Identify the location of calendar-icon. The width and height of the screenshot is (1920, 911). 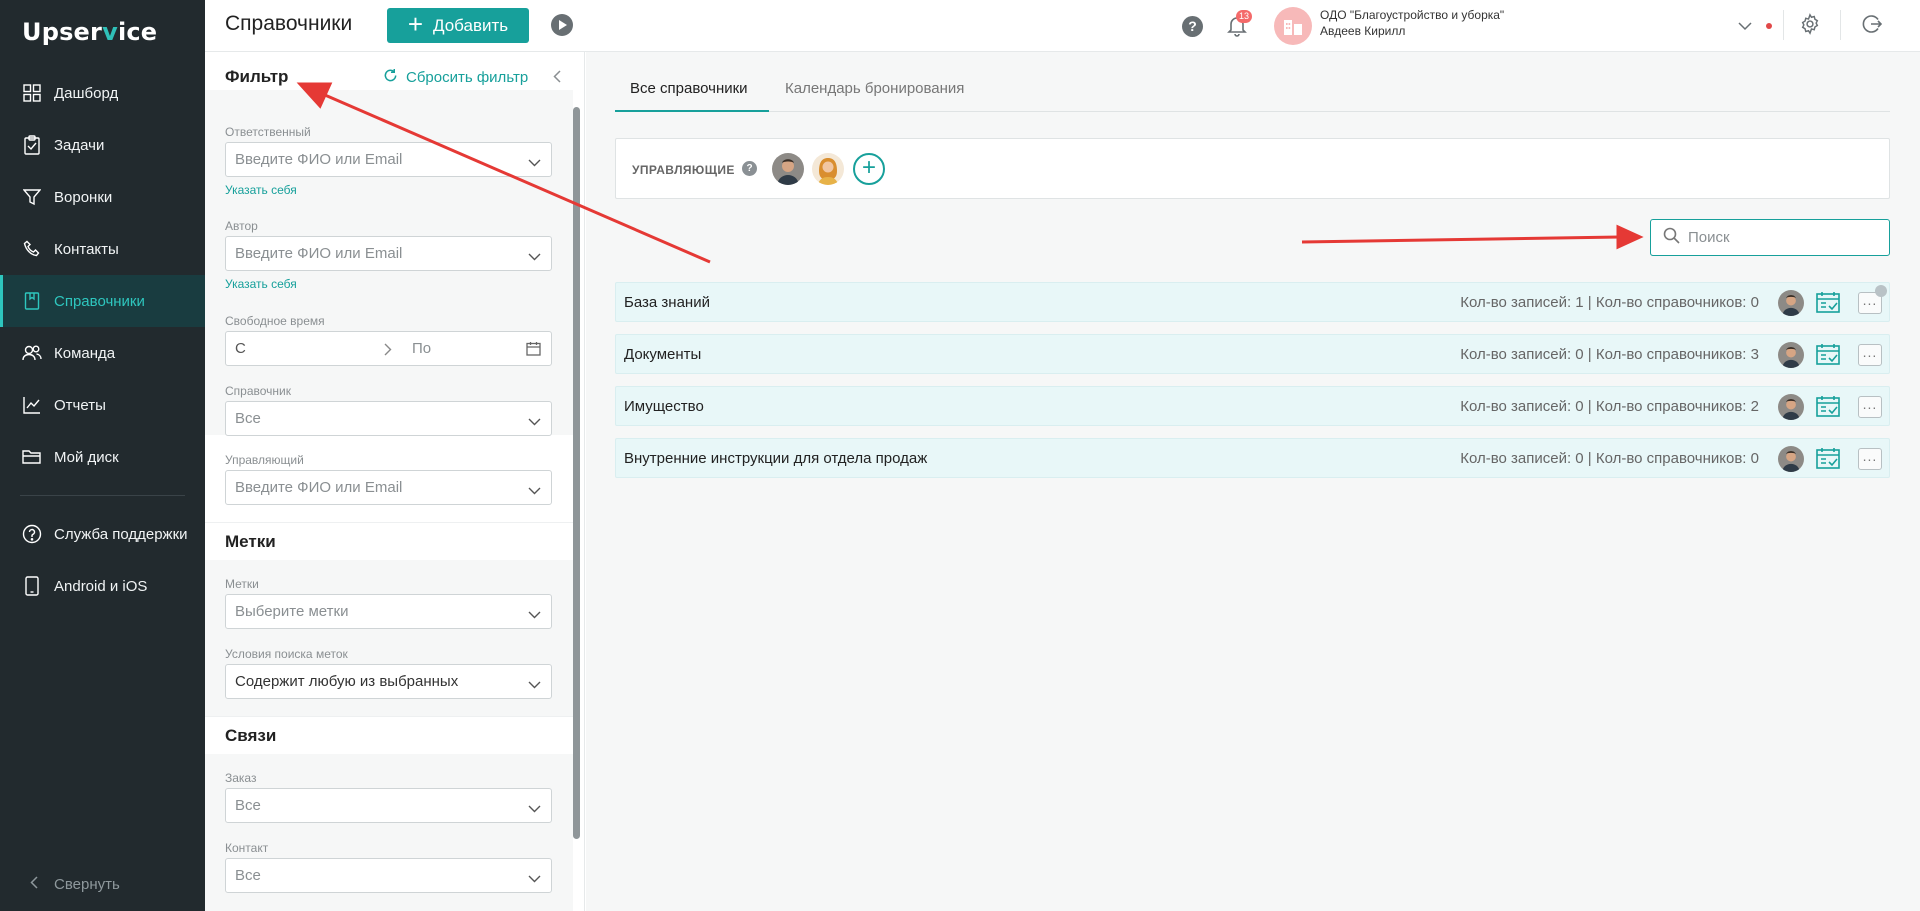
(533, 350).